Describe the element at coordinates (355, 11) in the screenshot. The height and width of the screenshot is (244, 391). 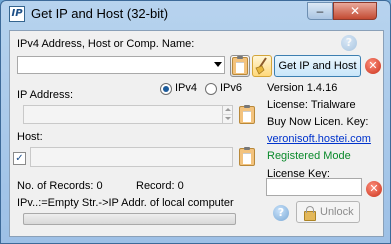
I see `close-button: ✕` at that location.